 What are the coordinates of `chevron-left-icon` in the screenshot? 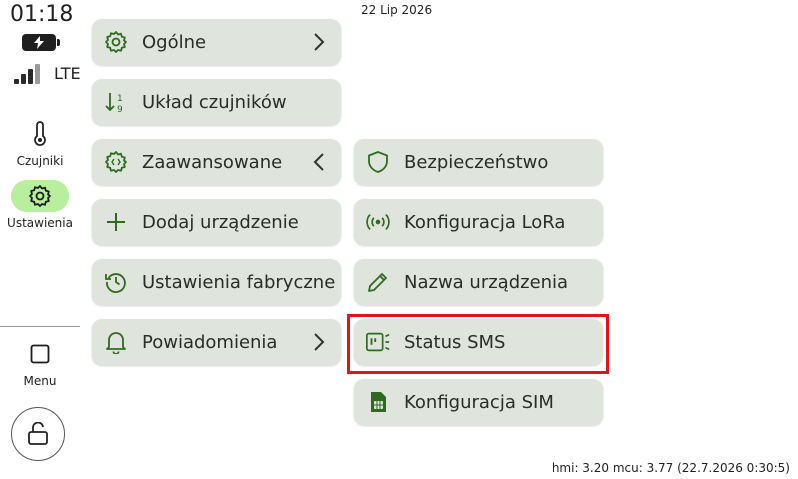 It's located at (318, 162).